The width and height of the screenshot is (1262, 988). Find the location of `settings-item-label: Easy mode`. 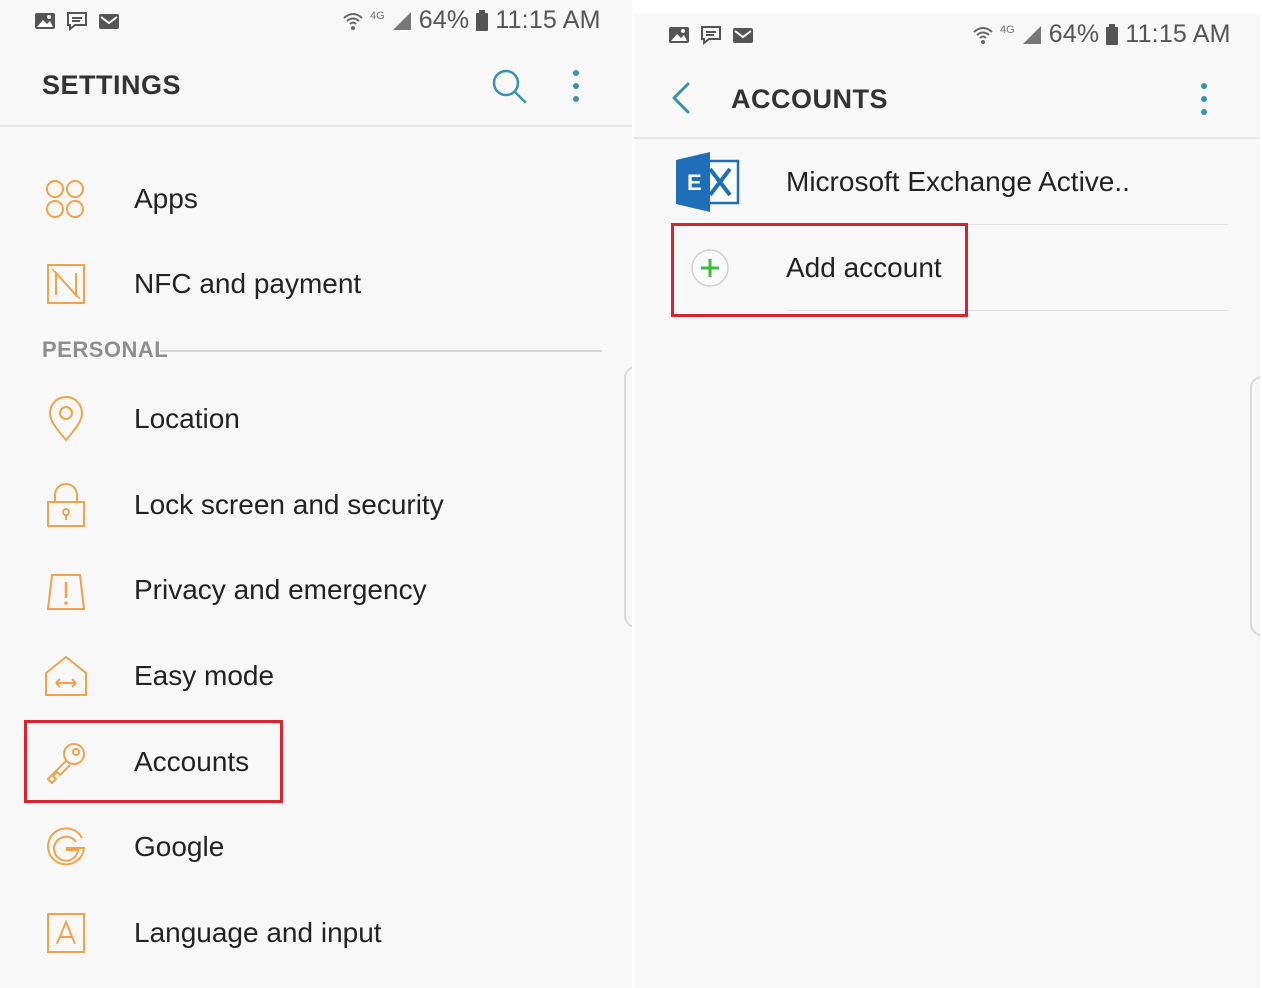

settings-item-label: Easy mode is located at coordinates (204, 675).